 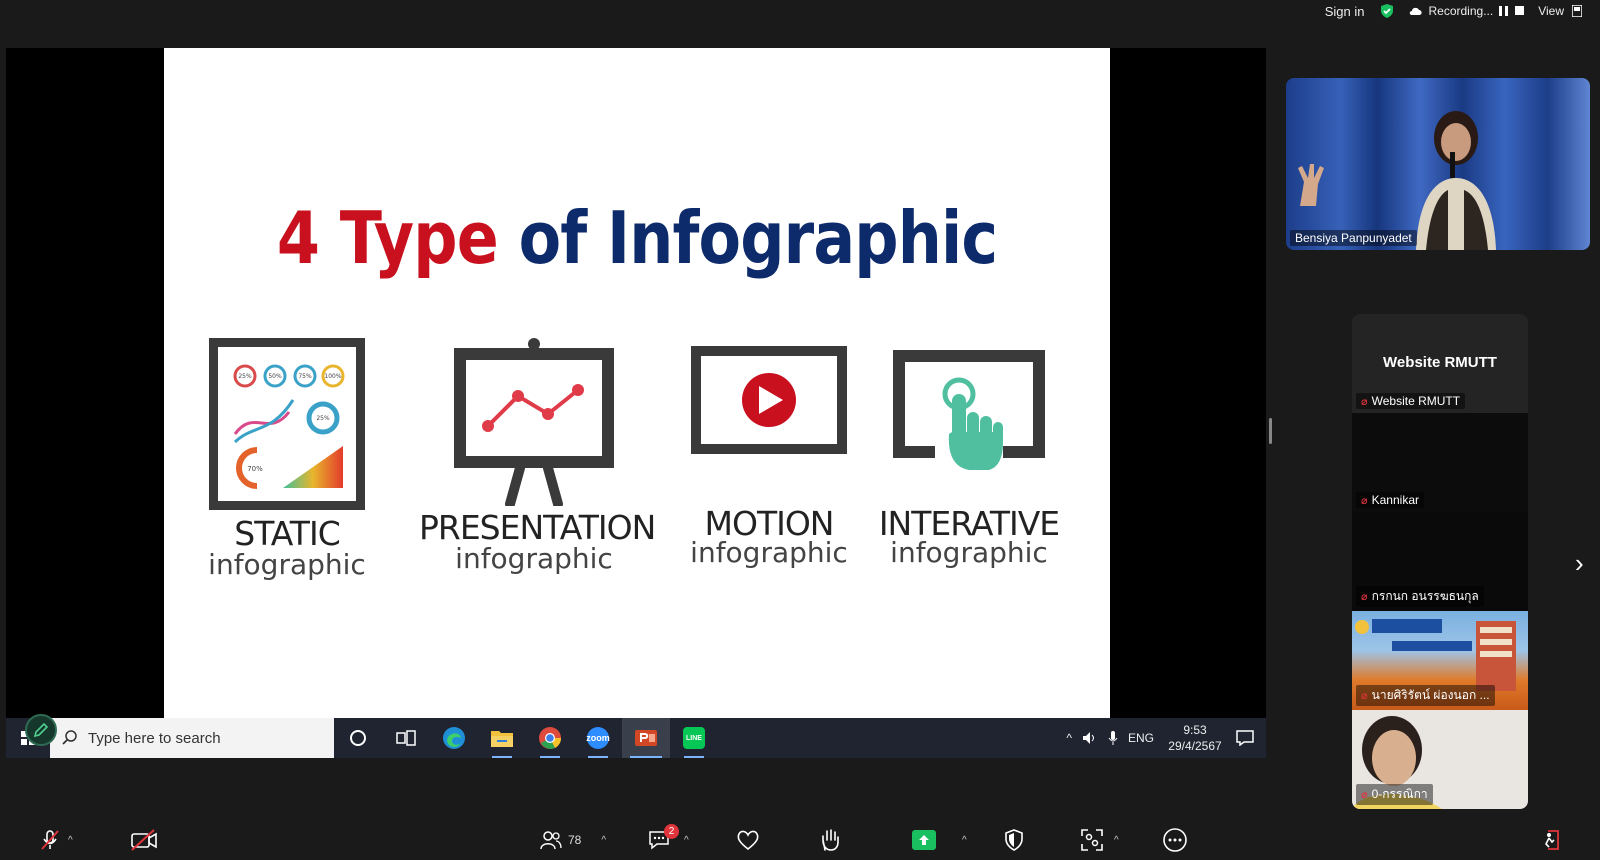 What do you see at coordinates (1520, 10) in the screenshot?
I see `stop-recording-button` at bounding box center [1520, 10].